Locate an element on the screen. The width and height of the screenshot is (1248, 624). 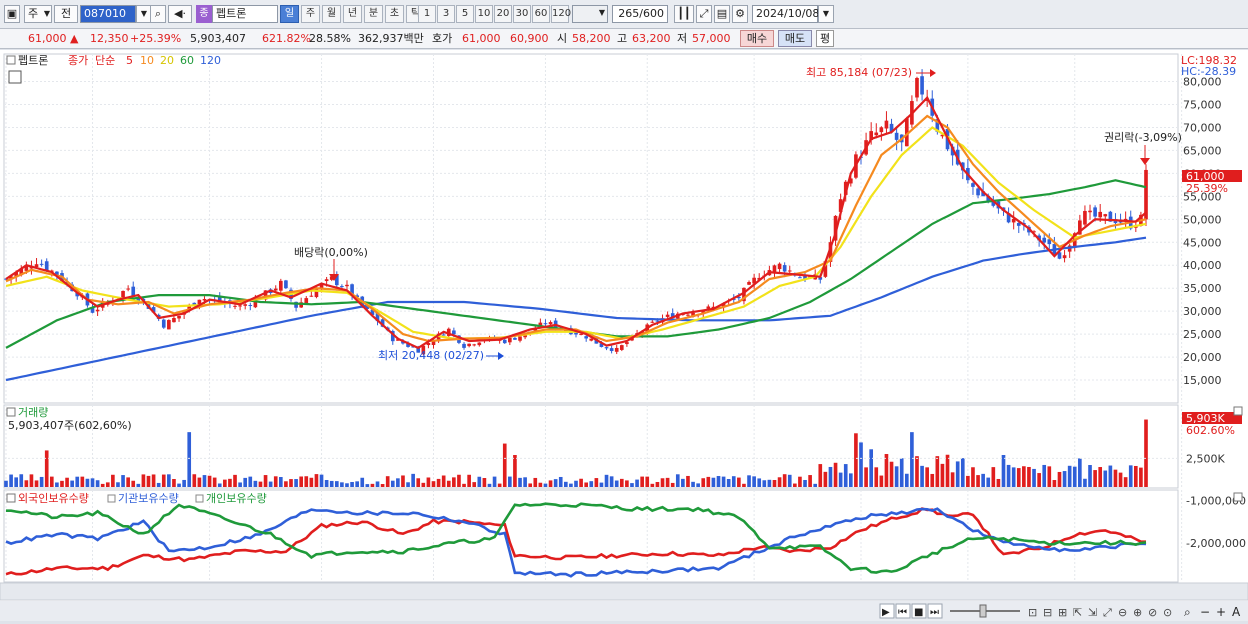
minus-icon: − is located at coordinates (1205, 612).